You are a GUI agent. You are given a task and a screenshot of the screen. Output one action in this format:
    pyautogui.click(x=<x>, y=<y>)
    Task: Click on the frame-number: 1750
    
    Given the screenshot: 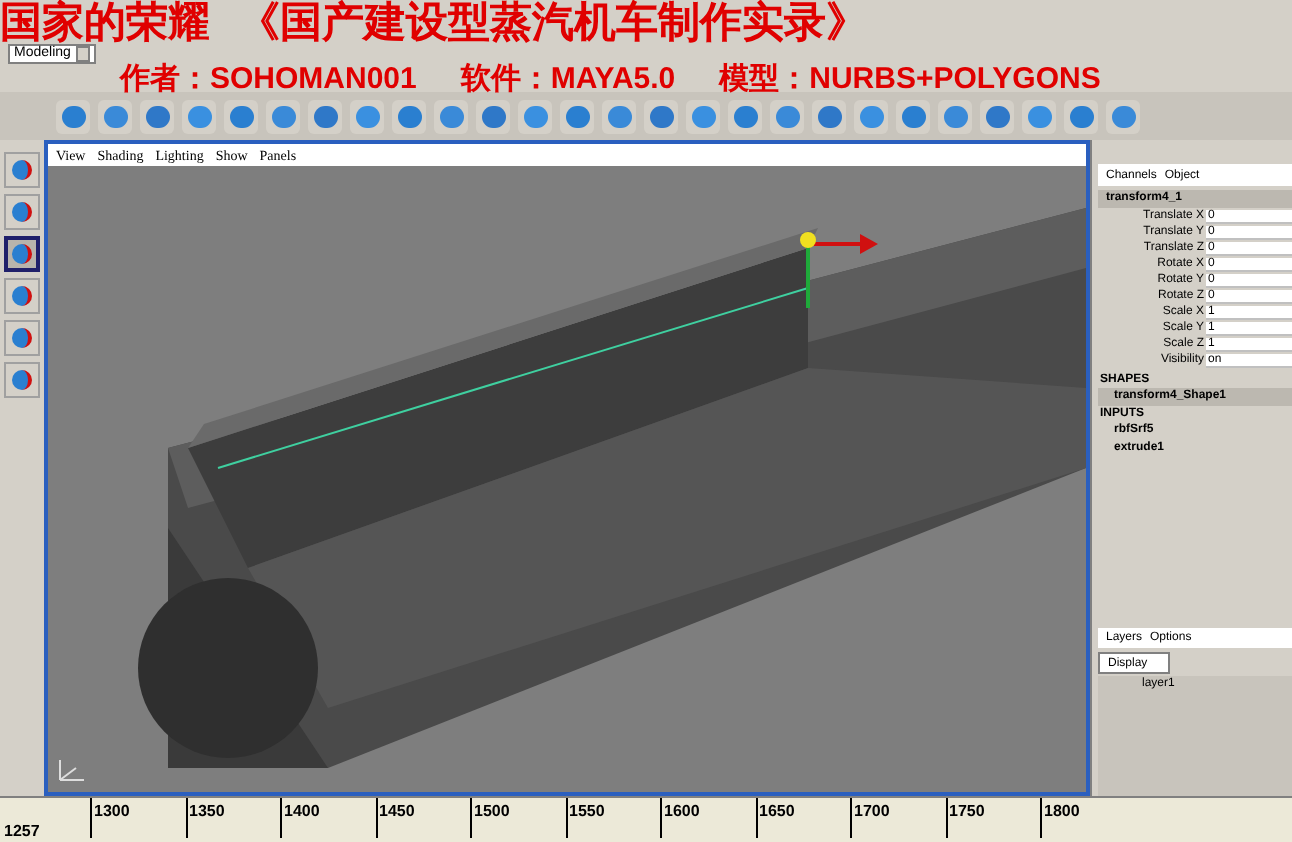 What is the action you would take?
    pyautogui.click(x=967, y=812)
    